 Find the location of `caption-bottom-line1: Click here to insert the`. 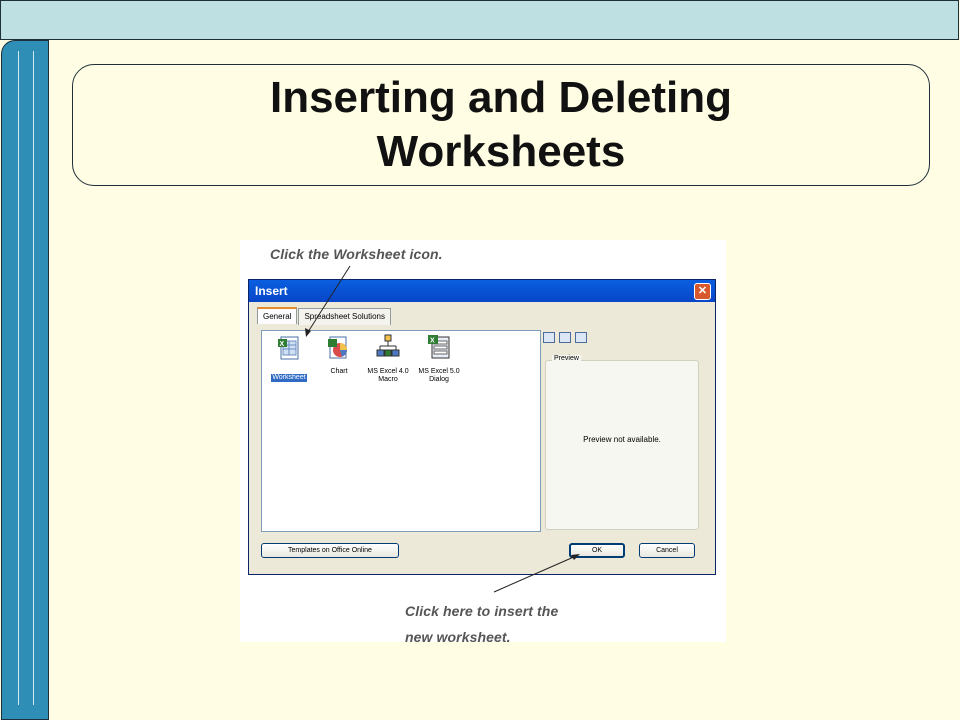

caption-bottom-line1: Click here to insert the is located at coordinates (482, 611).